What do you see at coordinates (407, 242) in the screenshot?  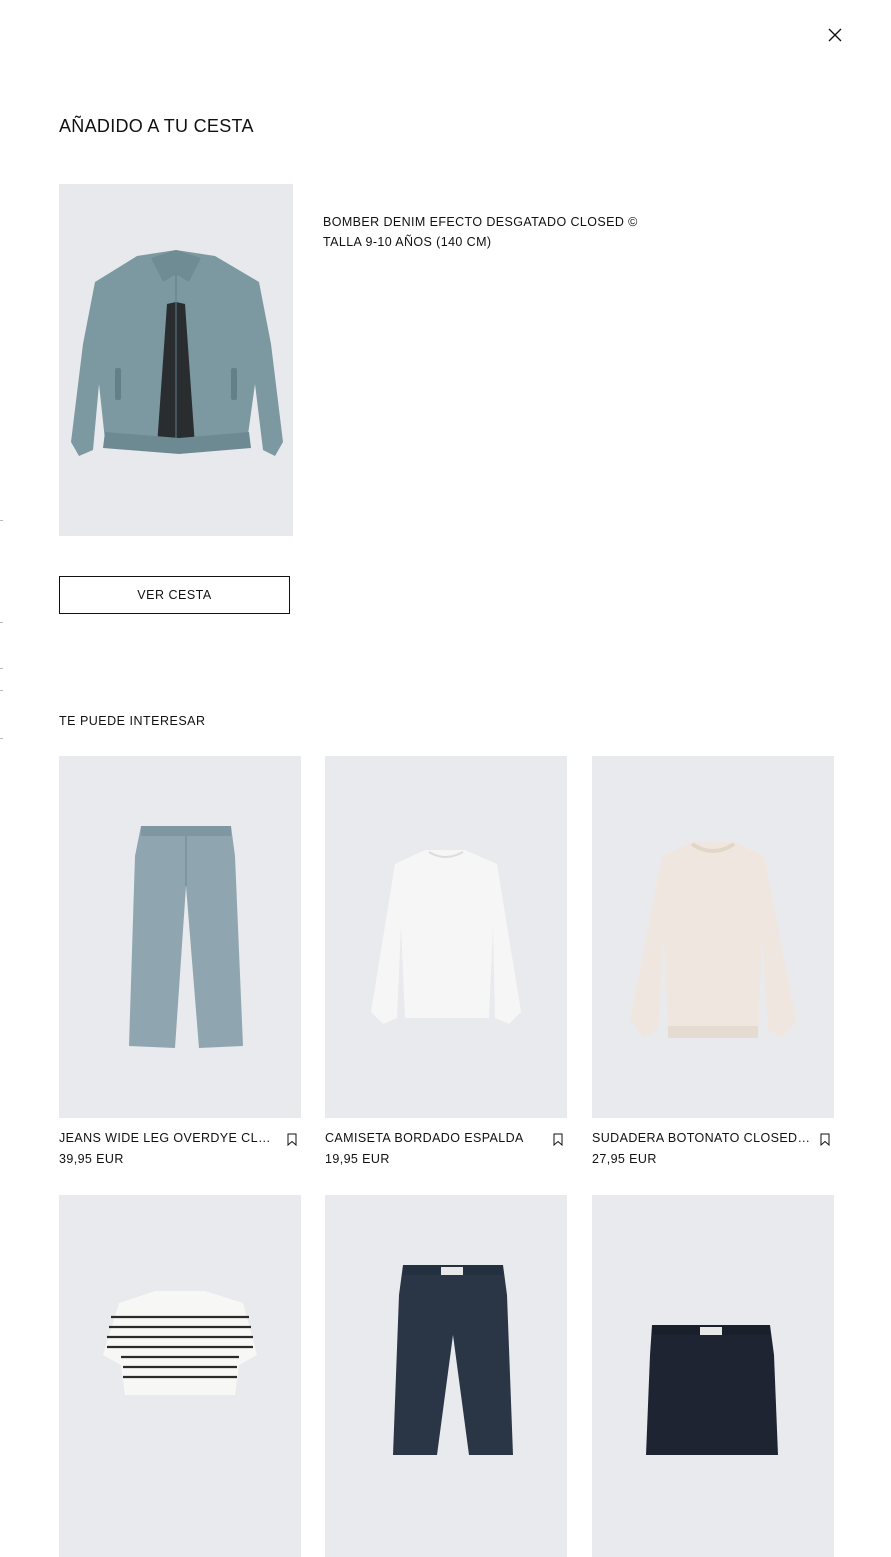 I see `added-product-size: TALLA 9-10 AÑOS (140 CM)` at bounding box center [407, 242].